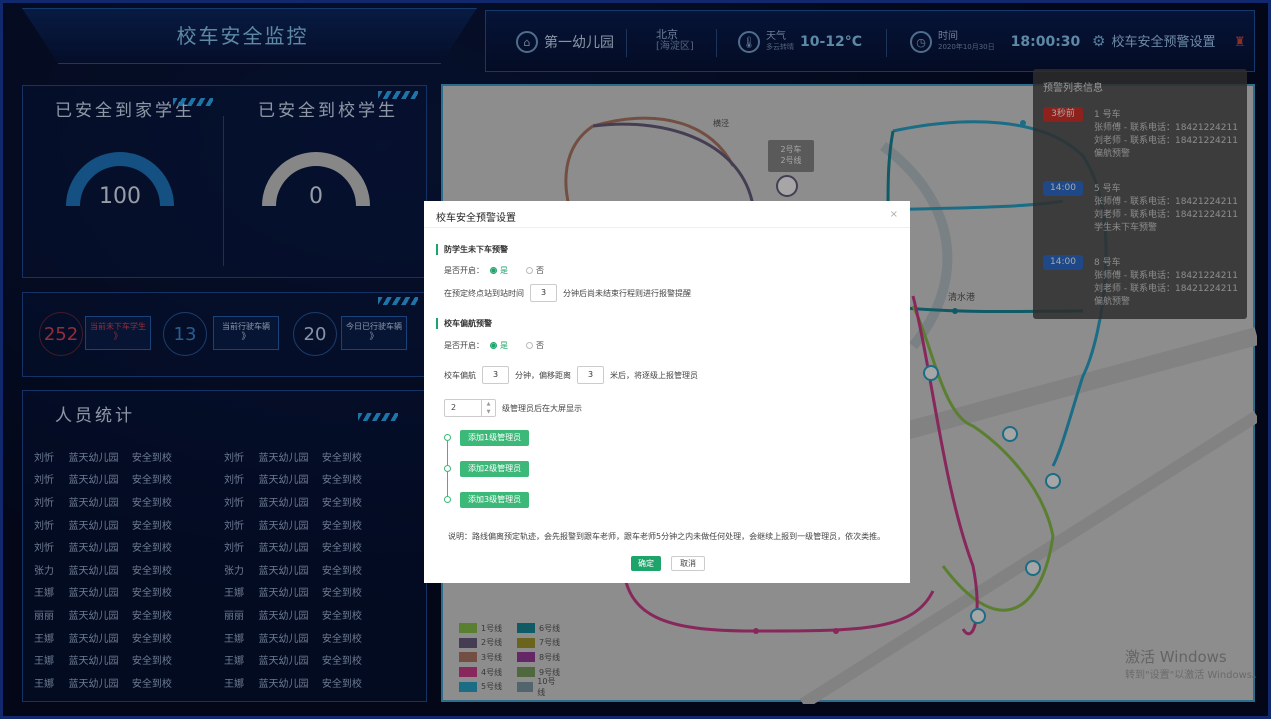  I want to click on stepper-value: 2, so click(454, 407).